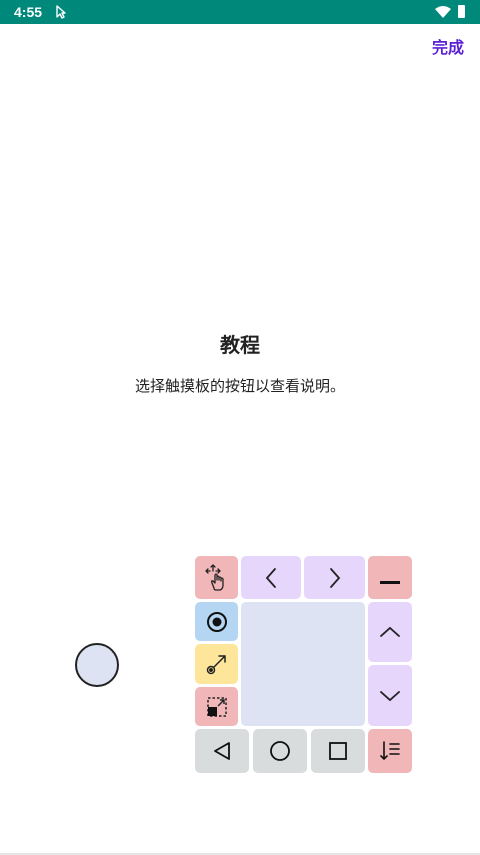  I want to click on move-touchpad-button, so click(216, 577).